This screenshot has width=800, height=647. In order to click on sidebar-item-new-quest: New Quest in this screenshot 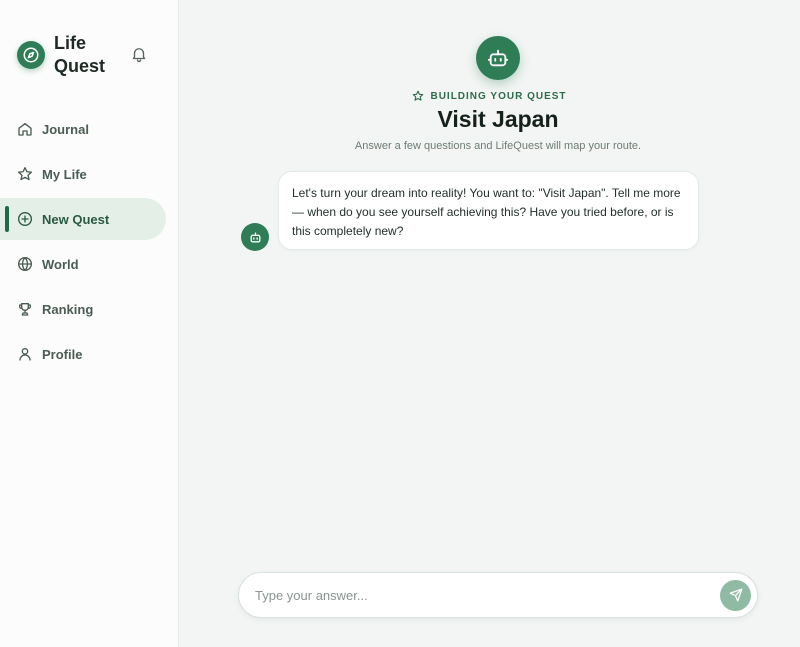, I will do `click(83, 219)`.